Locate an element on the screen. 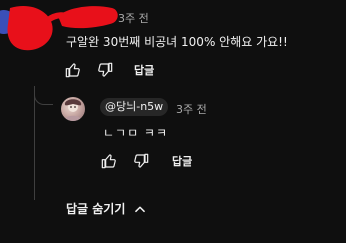 This screenshot has width=346, height=243. reply-timestamp: 3주 전 is located at coordinates (191, 109).